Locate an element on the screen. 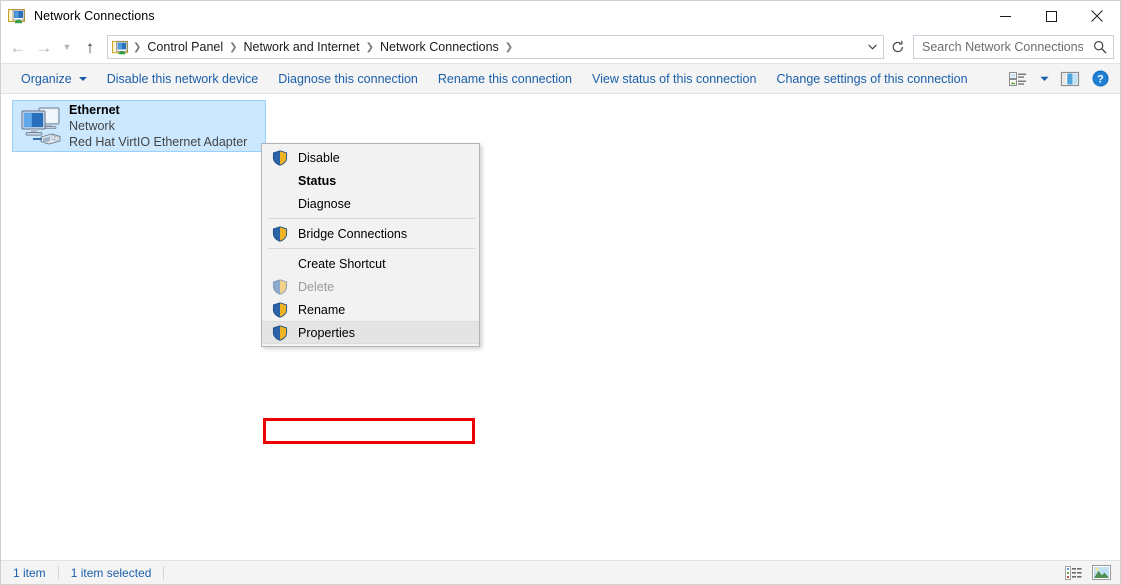  up-button: ↑ is located at coordinates (90, 47).